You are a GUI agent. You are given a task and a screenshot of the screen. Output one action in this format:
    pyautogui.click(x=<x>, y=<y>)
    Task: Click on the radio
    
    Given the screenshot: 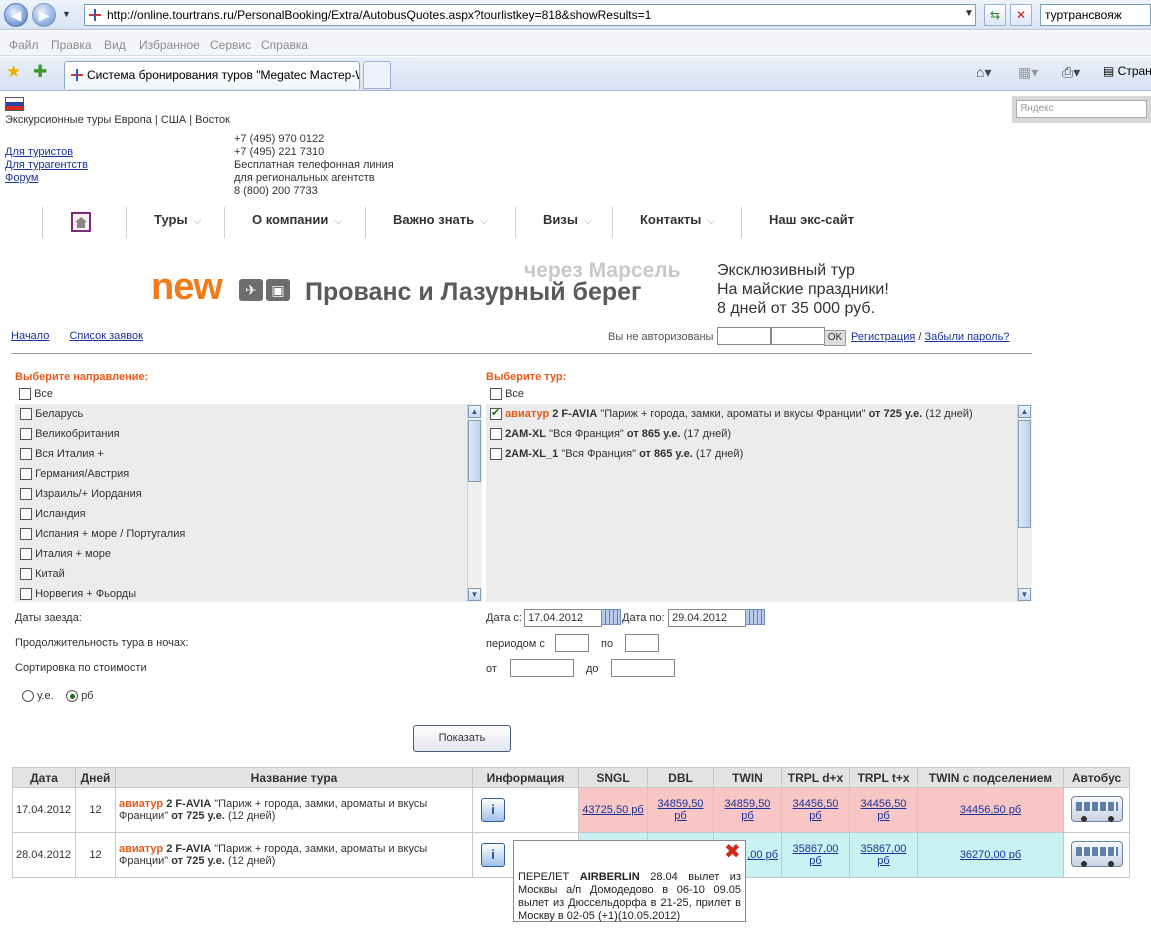 What is the action you would take?
    pyautogui.click(x=28, y=696)
    